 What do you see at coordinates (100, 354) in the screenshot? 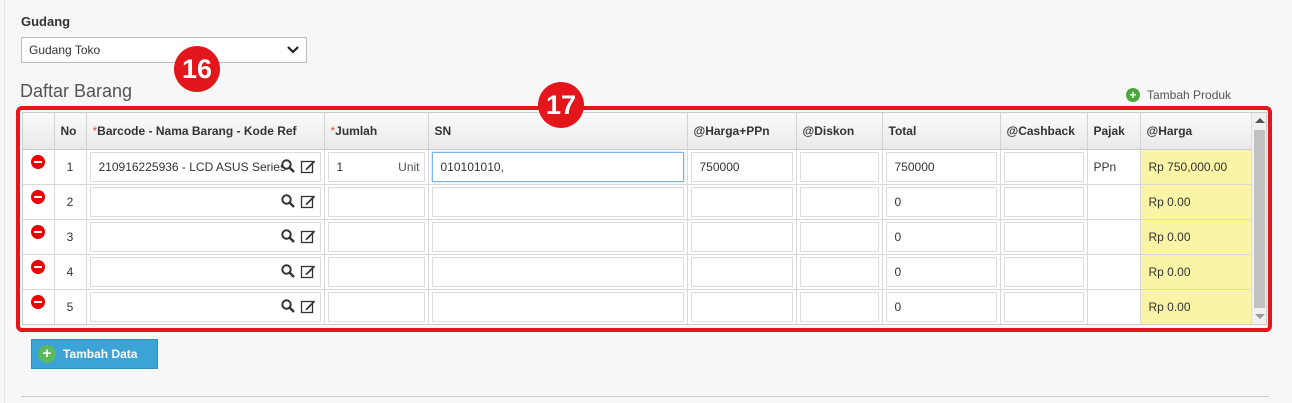
I see `tambah-data-label: Tambah Data` at bounding box center [100, 354].